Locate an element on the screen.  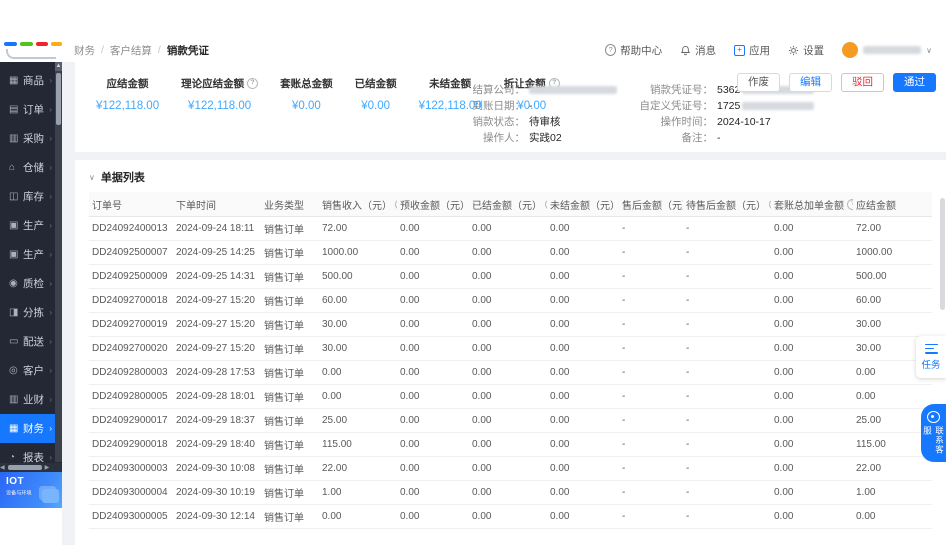
col-header-应结金额: 应结金额 is located at coordinates (892, 204).